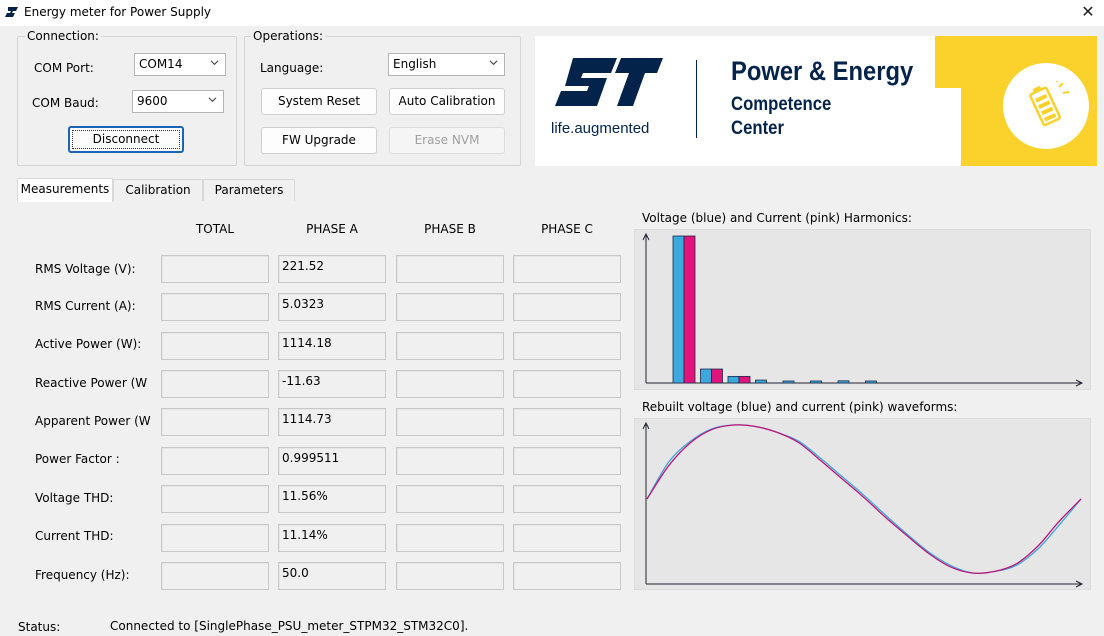  Describe the element at coordinates (85, 306) in the screenshot. I see `row-label: RMS Current (A):` at that location.